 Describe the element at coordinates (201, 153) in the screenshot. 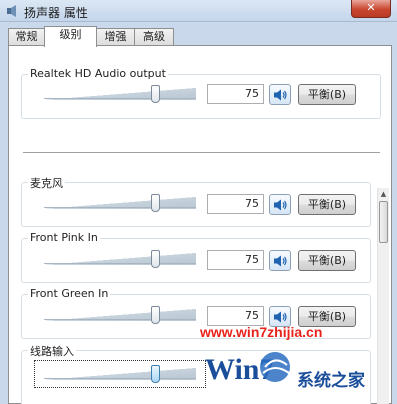

I see `section-separator` at that location.